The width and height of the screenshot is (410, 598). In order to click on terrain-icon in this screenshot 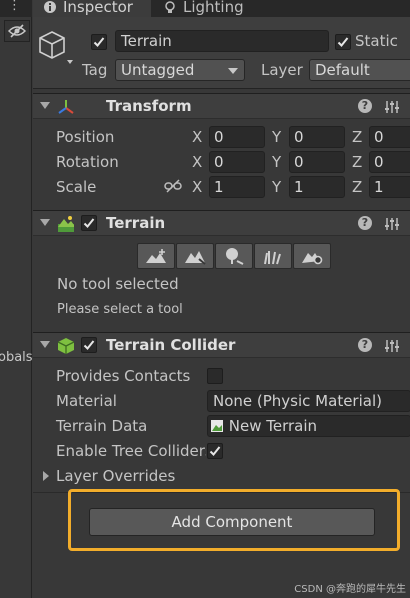, I will do `click(66, 224)`.